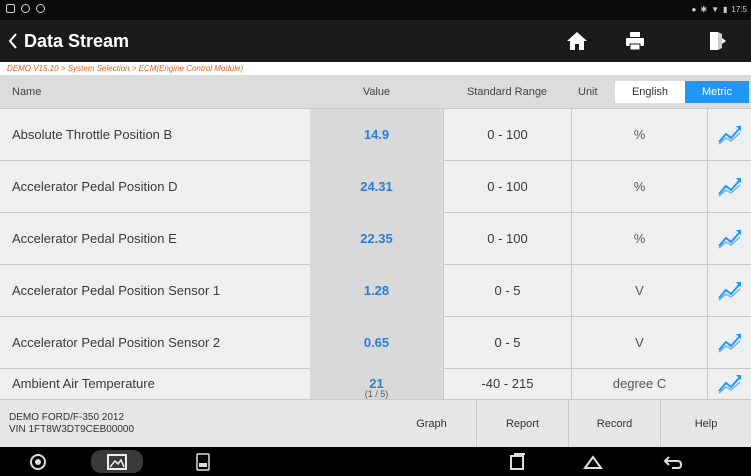  I want to click on row-name: Absolute Throttle Position B, so click(92, 134).